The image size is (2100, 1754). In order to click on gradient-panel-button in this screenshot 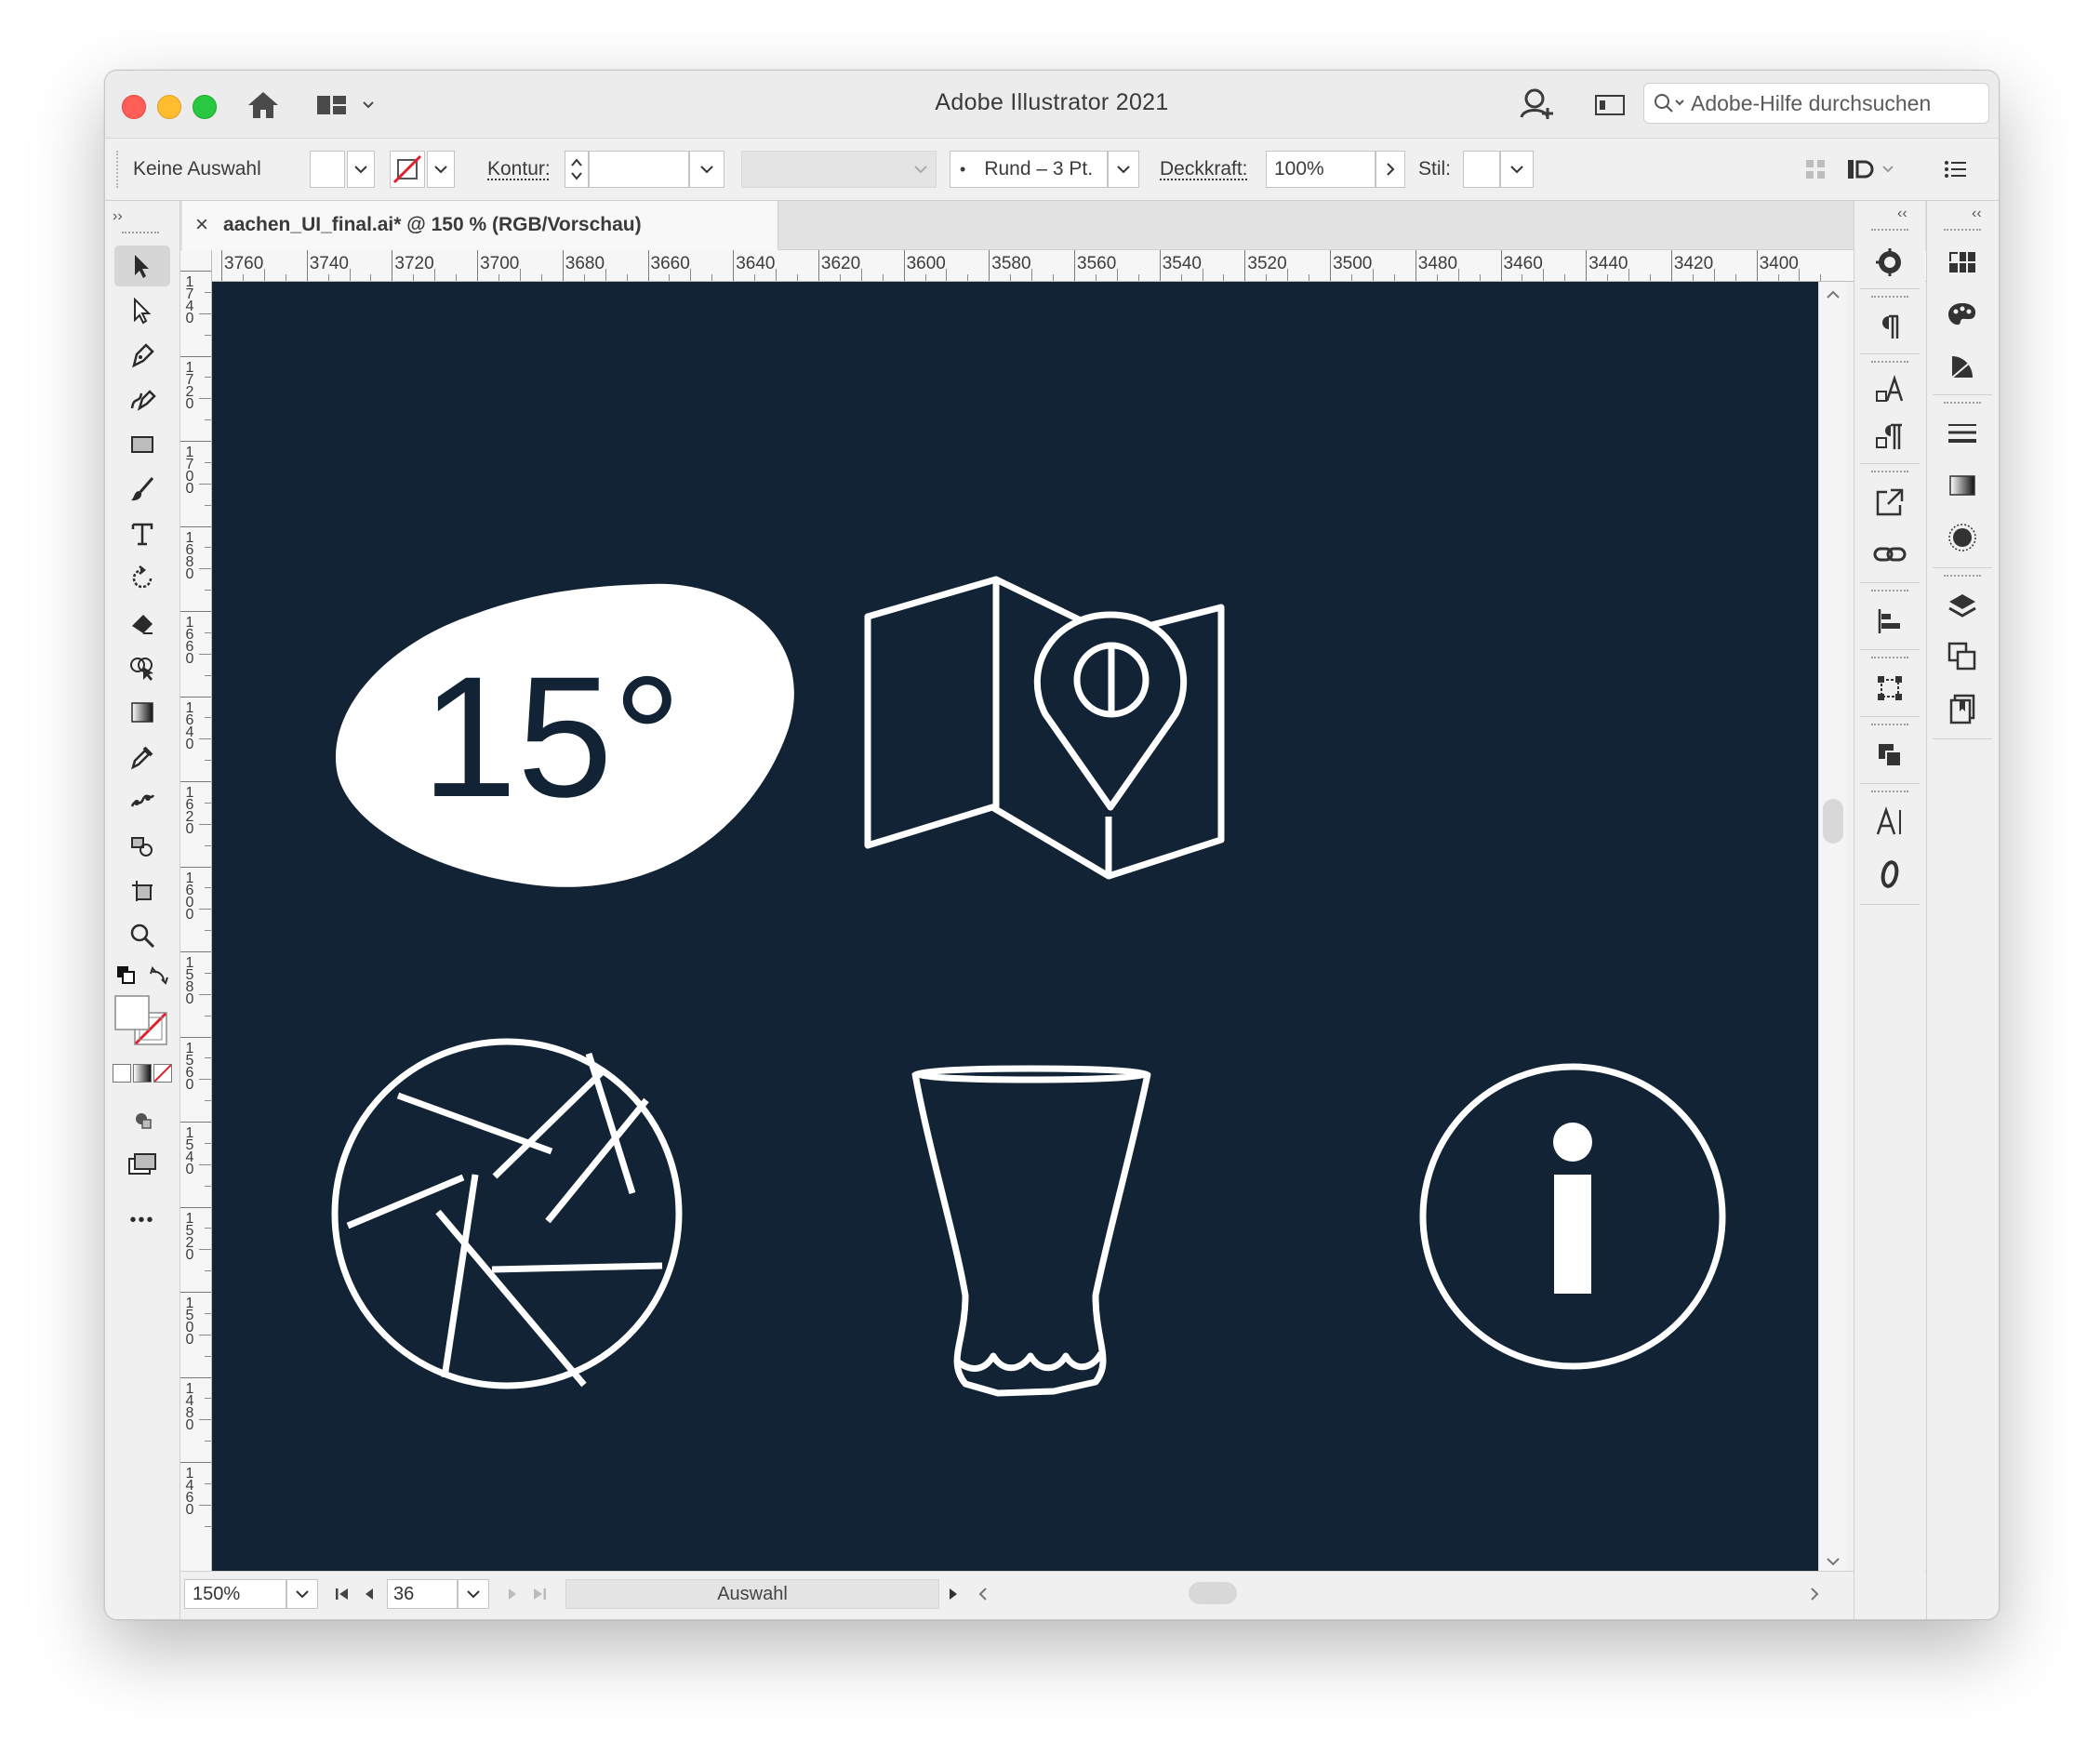, I will do `click(1962, 485)`.